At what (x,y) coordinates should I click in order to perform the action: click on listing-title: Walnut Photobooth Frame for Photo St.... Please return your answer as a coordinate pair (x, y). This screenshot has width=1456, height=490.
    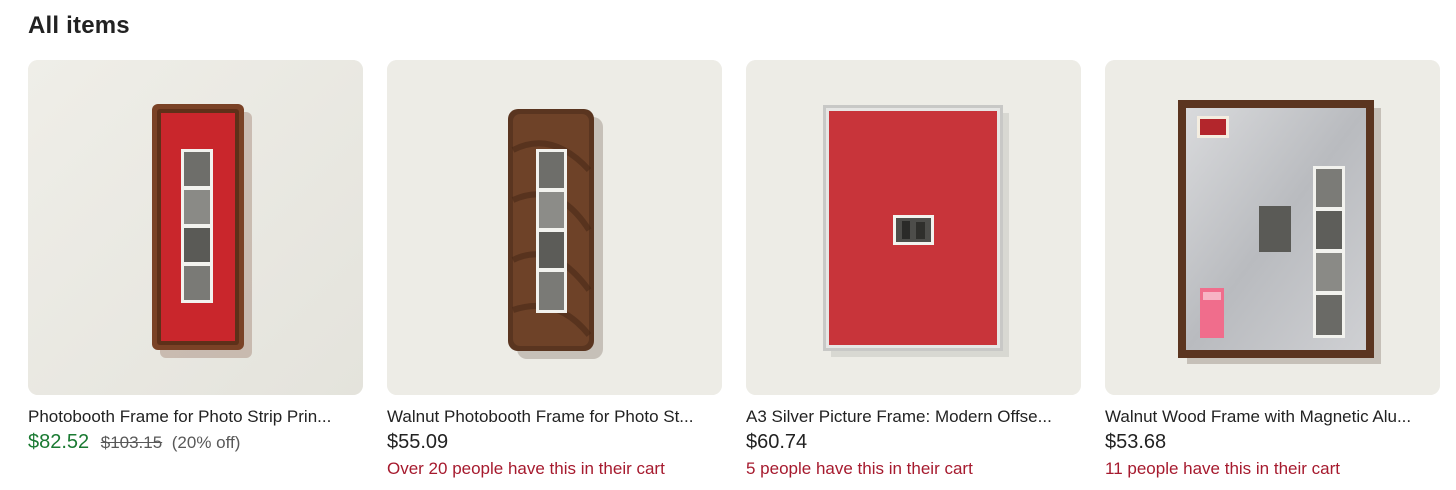
    Looking at the image, I should click on (554, 417).